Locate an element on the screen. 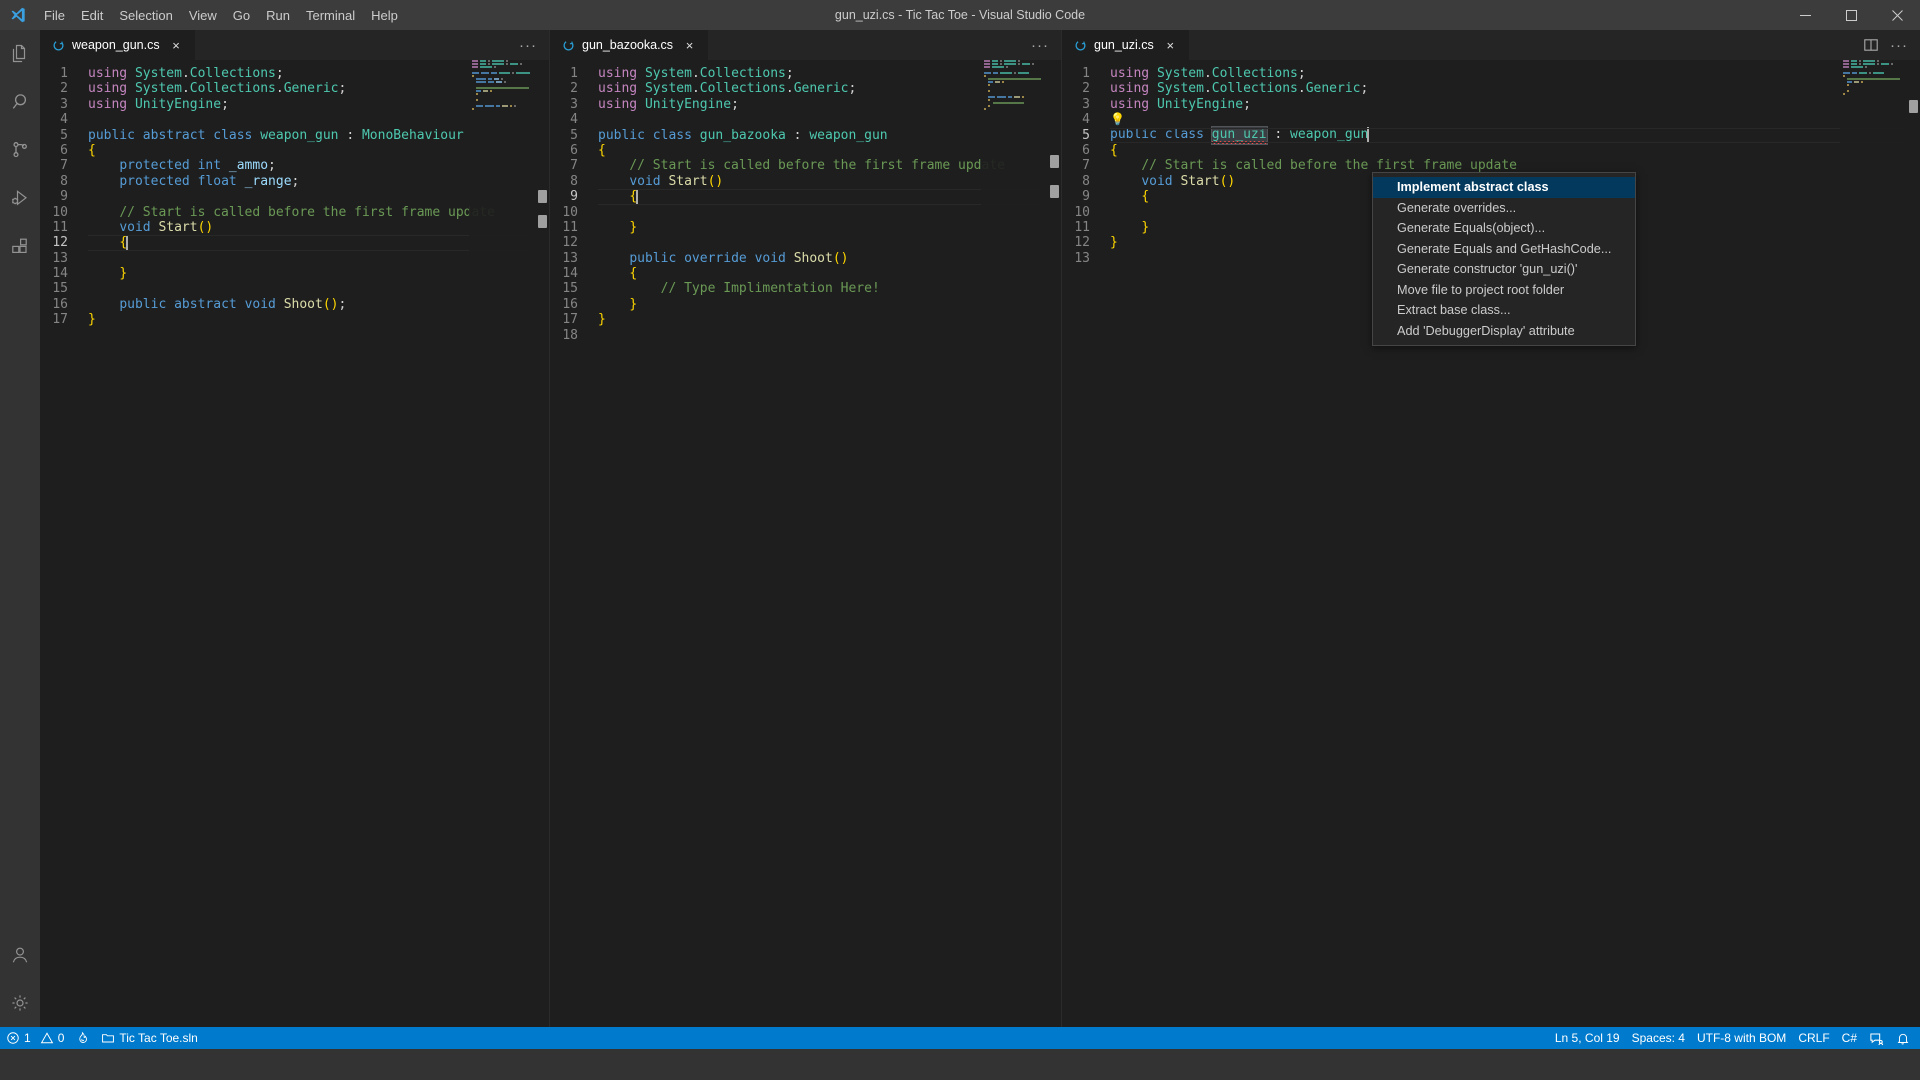  status-bell-icon is located at coordinates (1903, 1038).